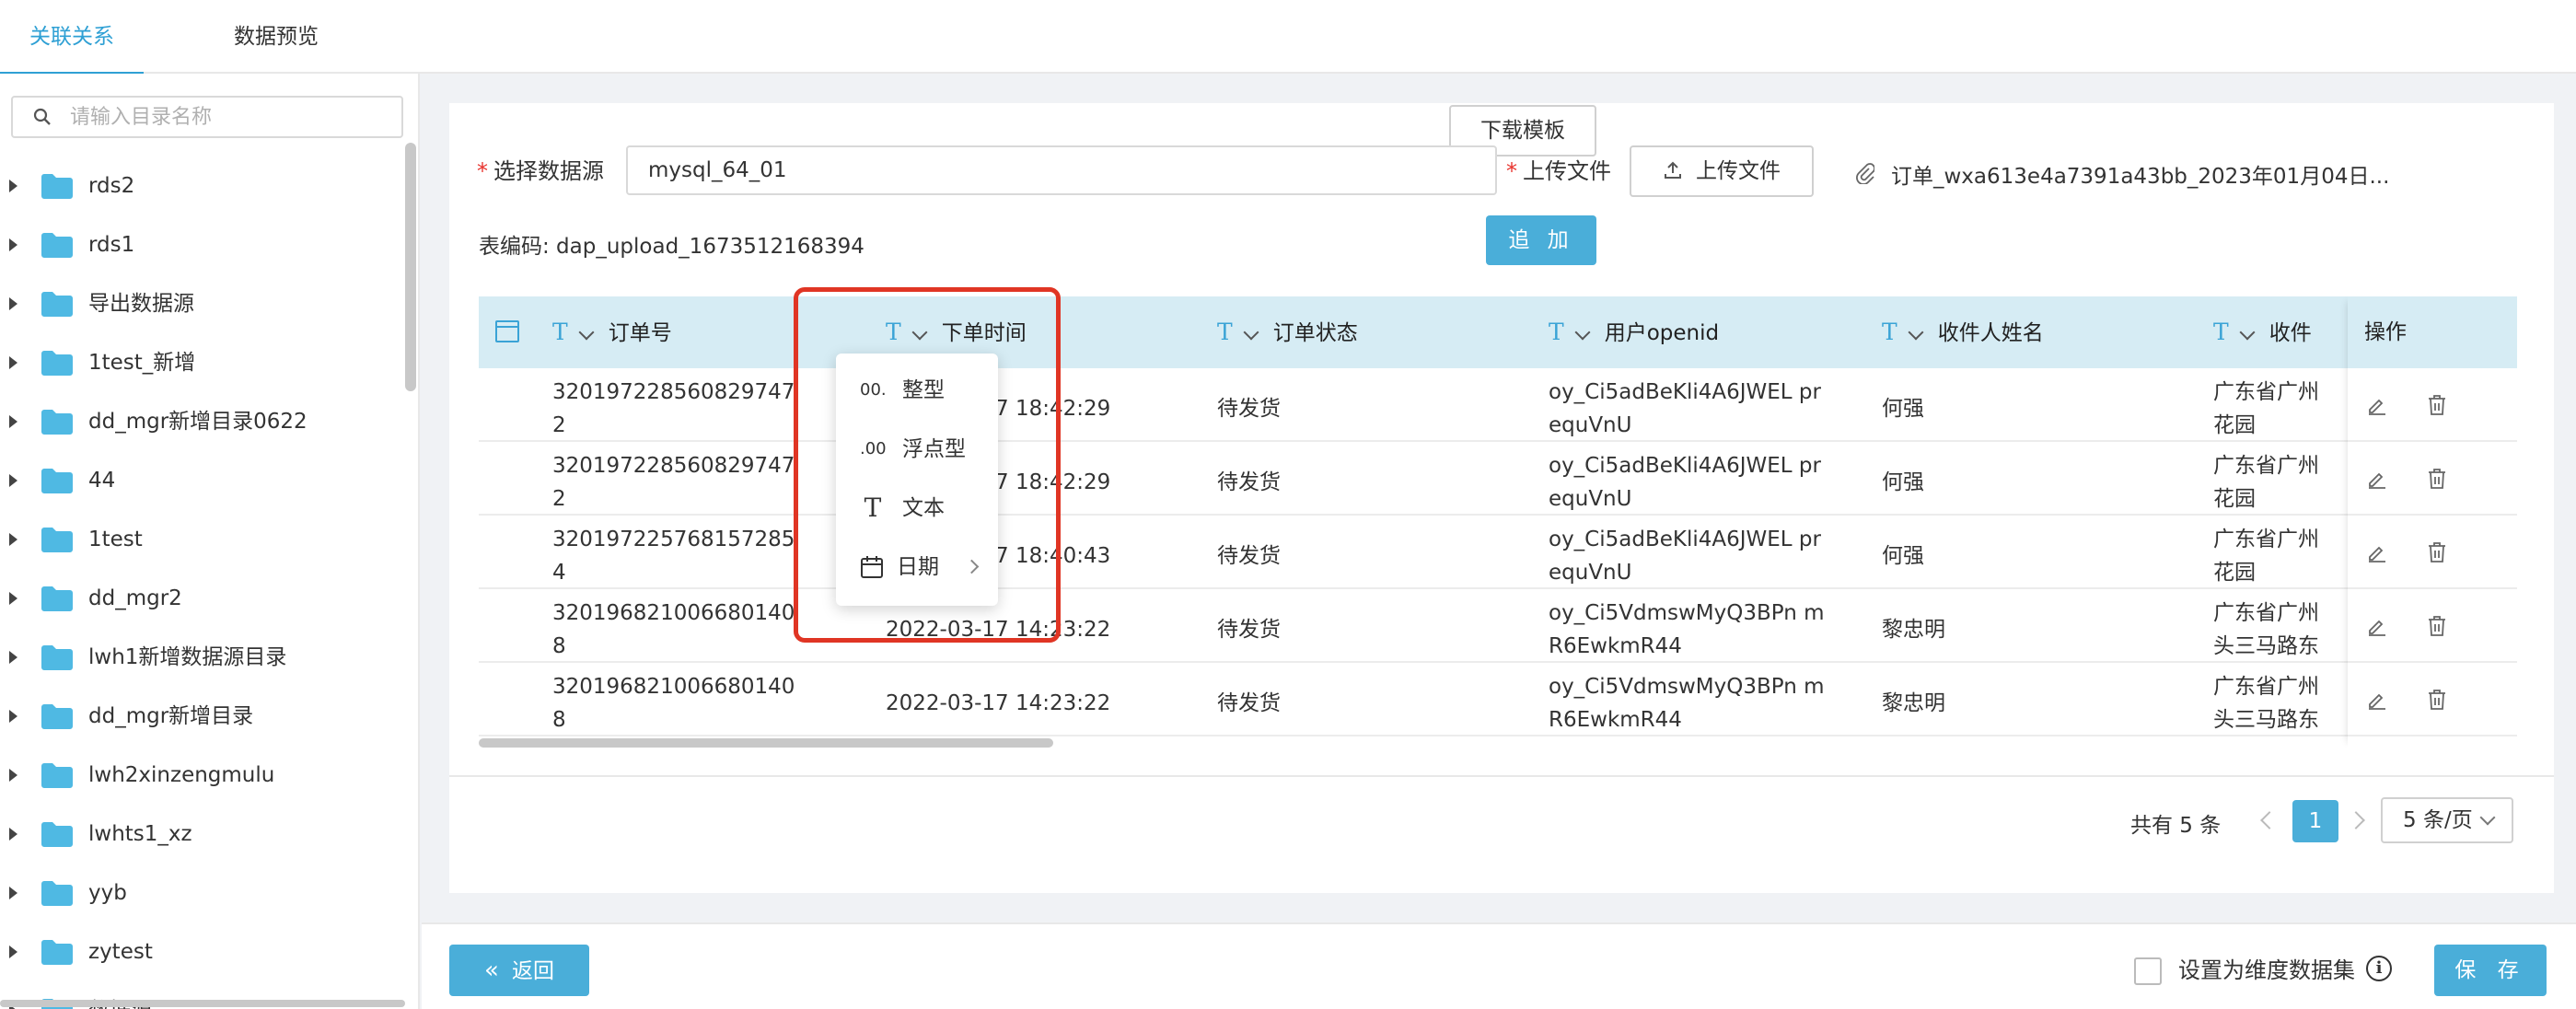  Describe the element at coordinates (142, 363) in the screenshot. I see `tree-item-label: 1test_新增` at that location.